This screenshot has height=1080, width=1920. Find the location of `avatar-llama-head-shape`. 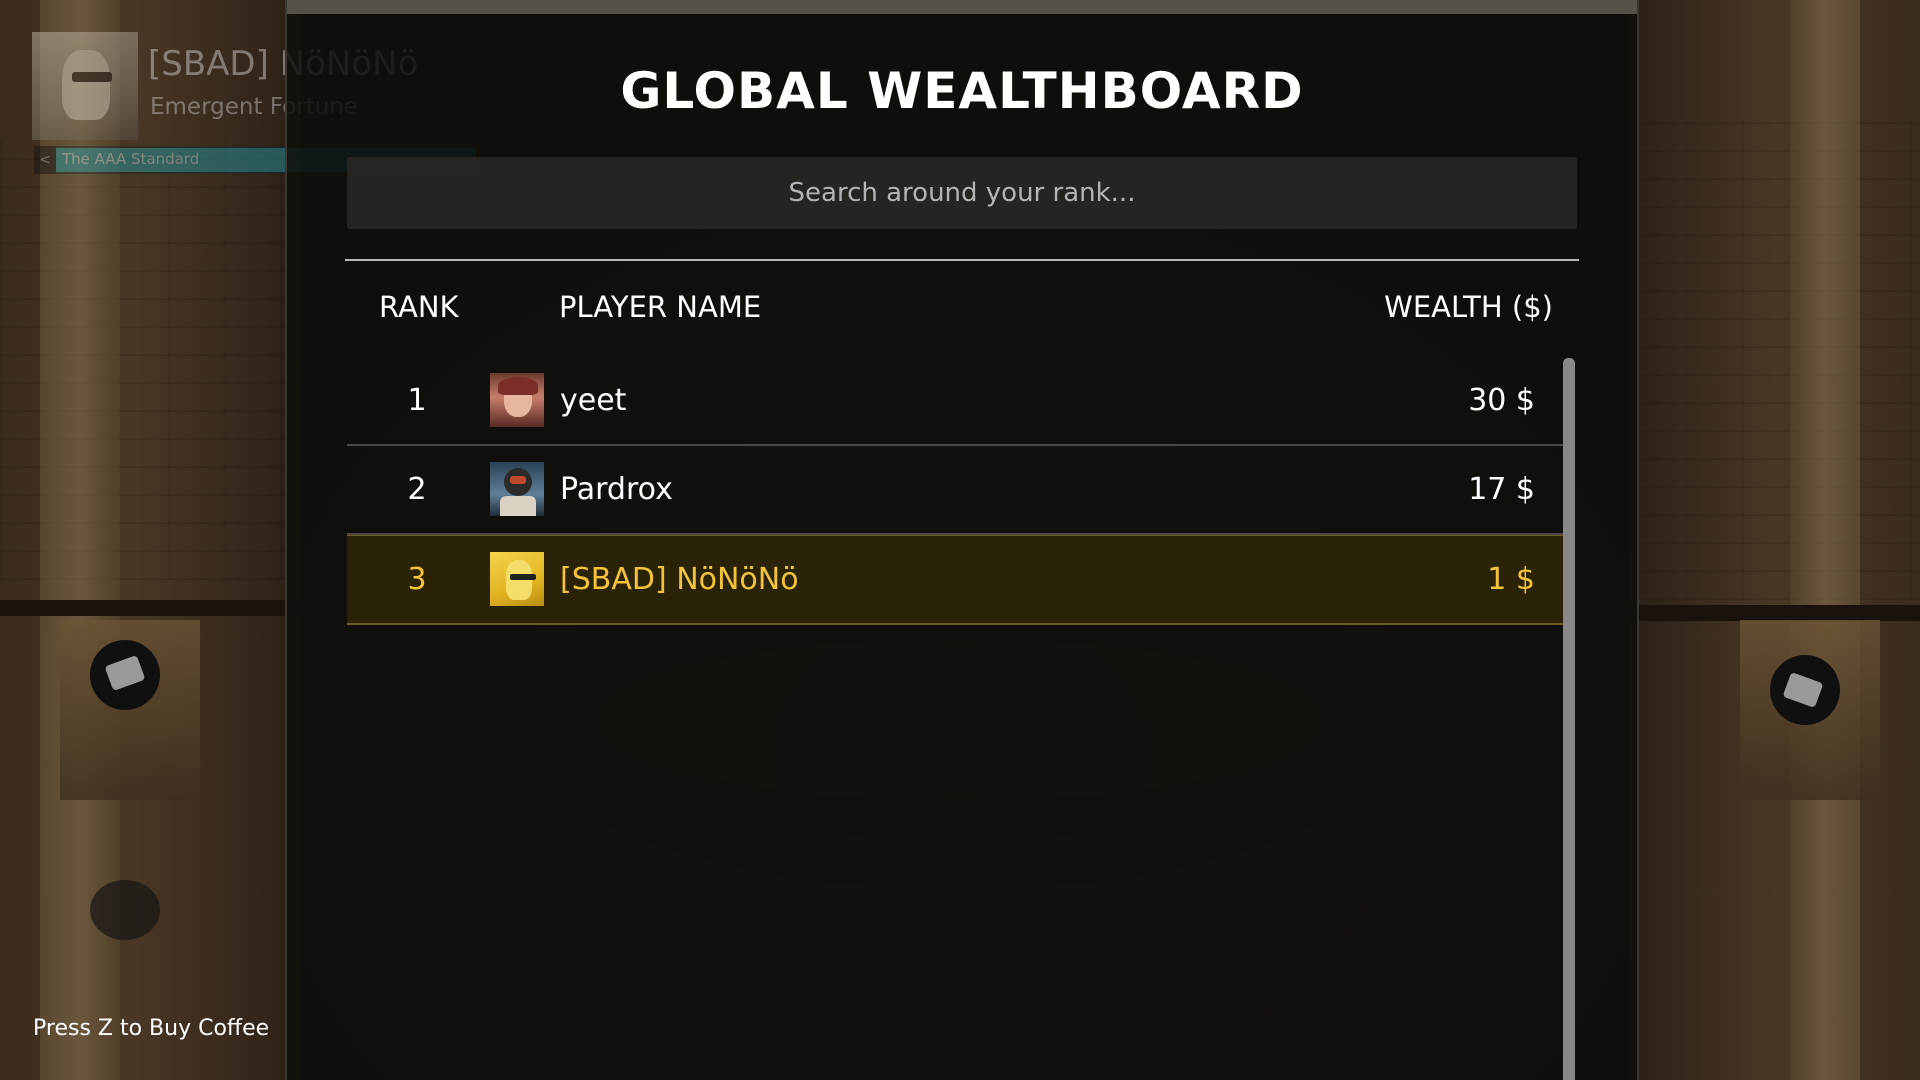

avatar-llama-head-shape is located at coordinates (519, 580).